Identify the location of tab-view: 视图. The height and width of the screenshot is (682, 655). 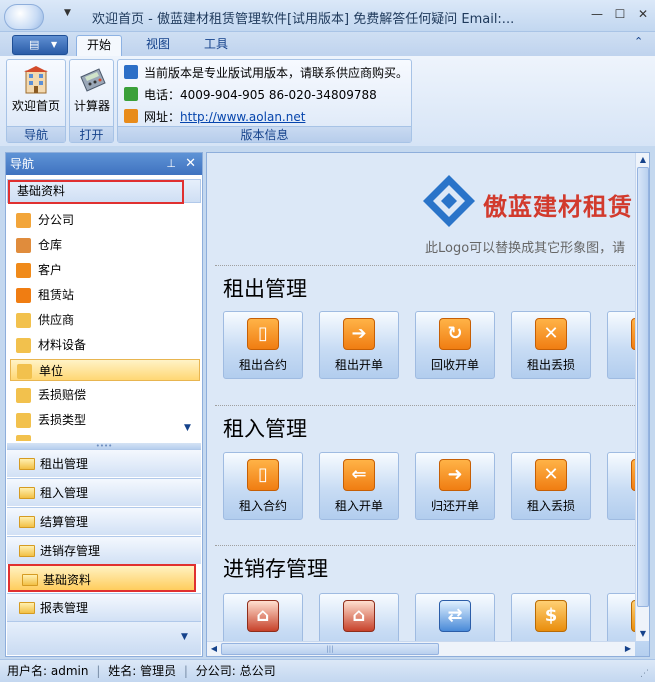
(158, 45).